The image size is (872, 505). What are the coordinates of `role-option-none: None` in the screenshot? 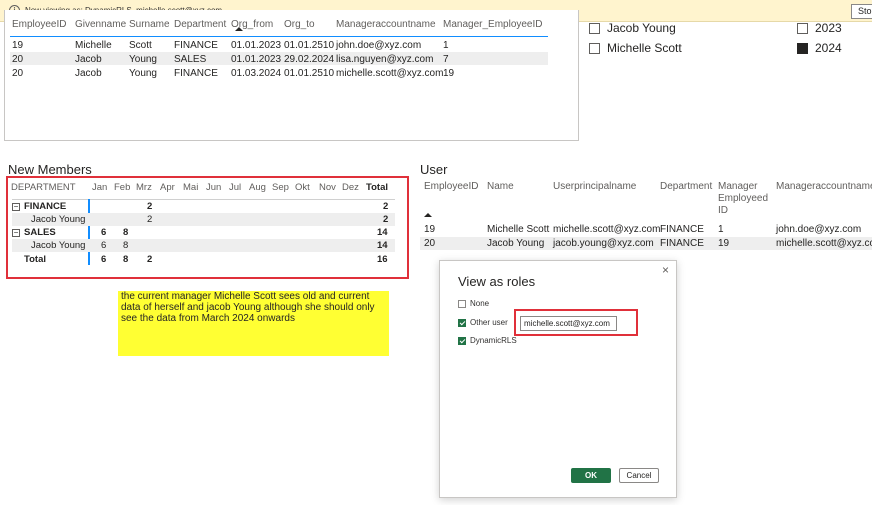 It's located at (473, 303).